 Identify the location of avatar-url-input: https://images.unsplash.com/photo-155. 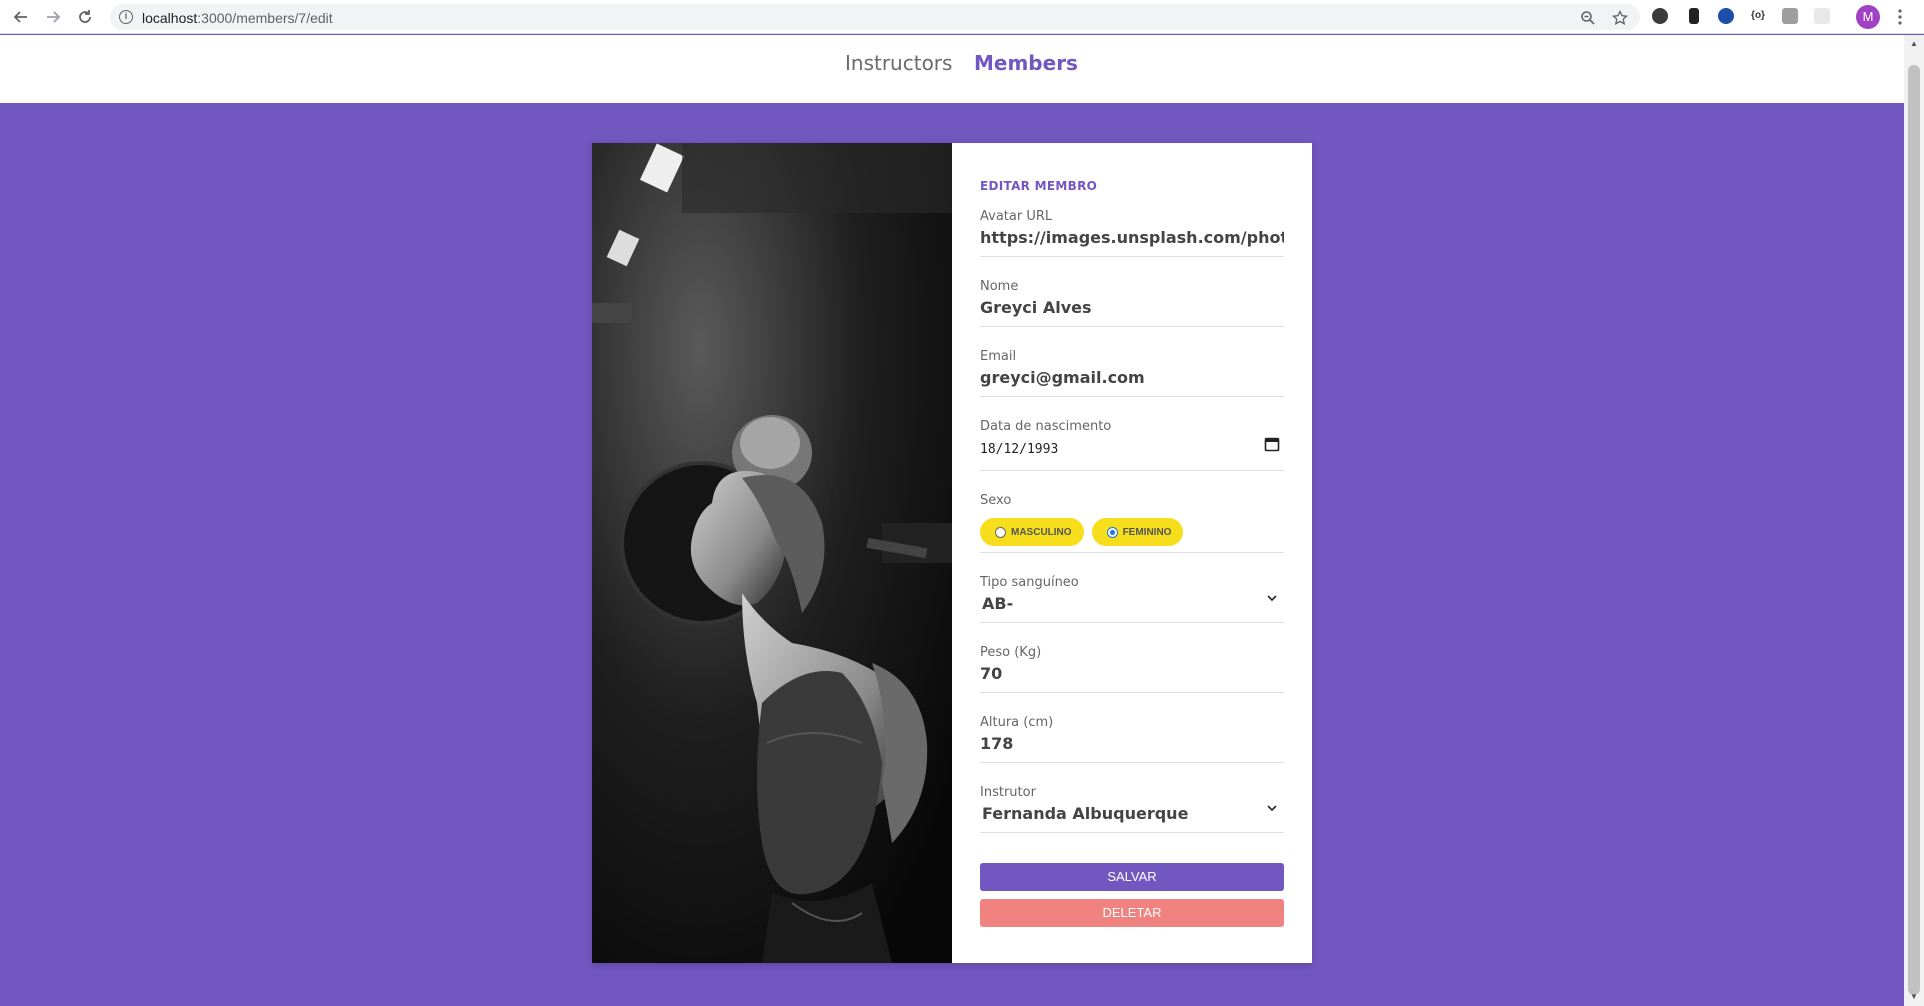
(1132, 237).